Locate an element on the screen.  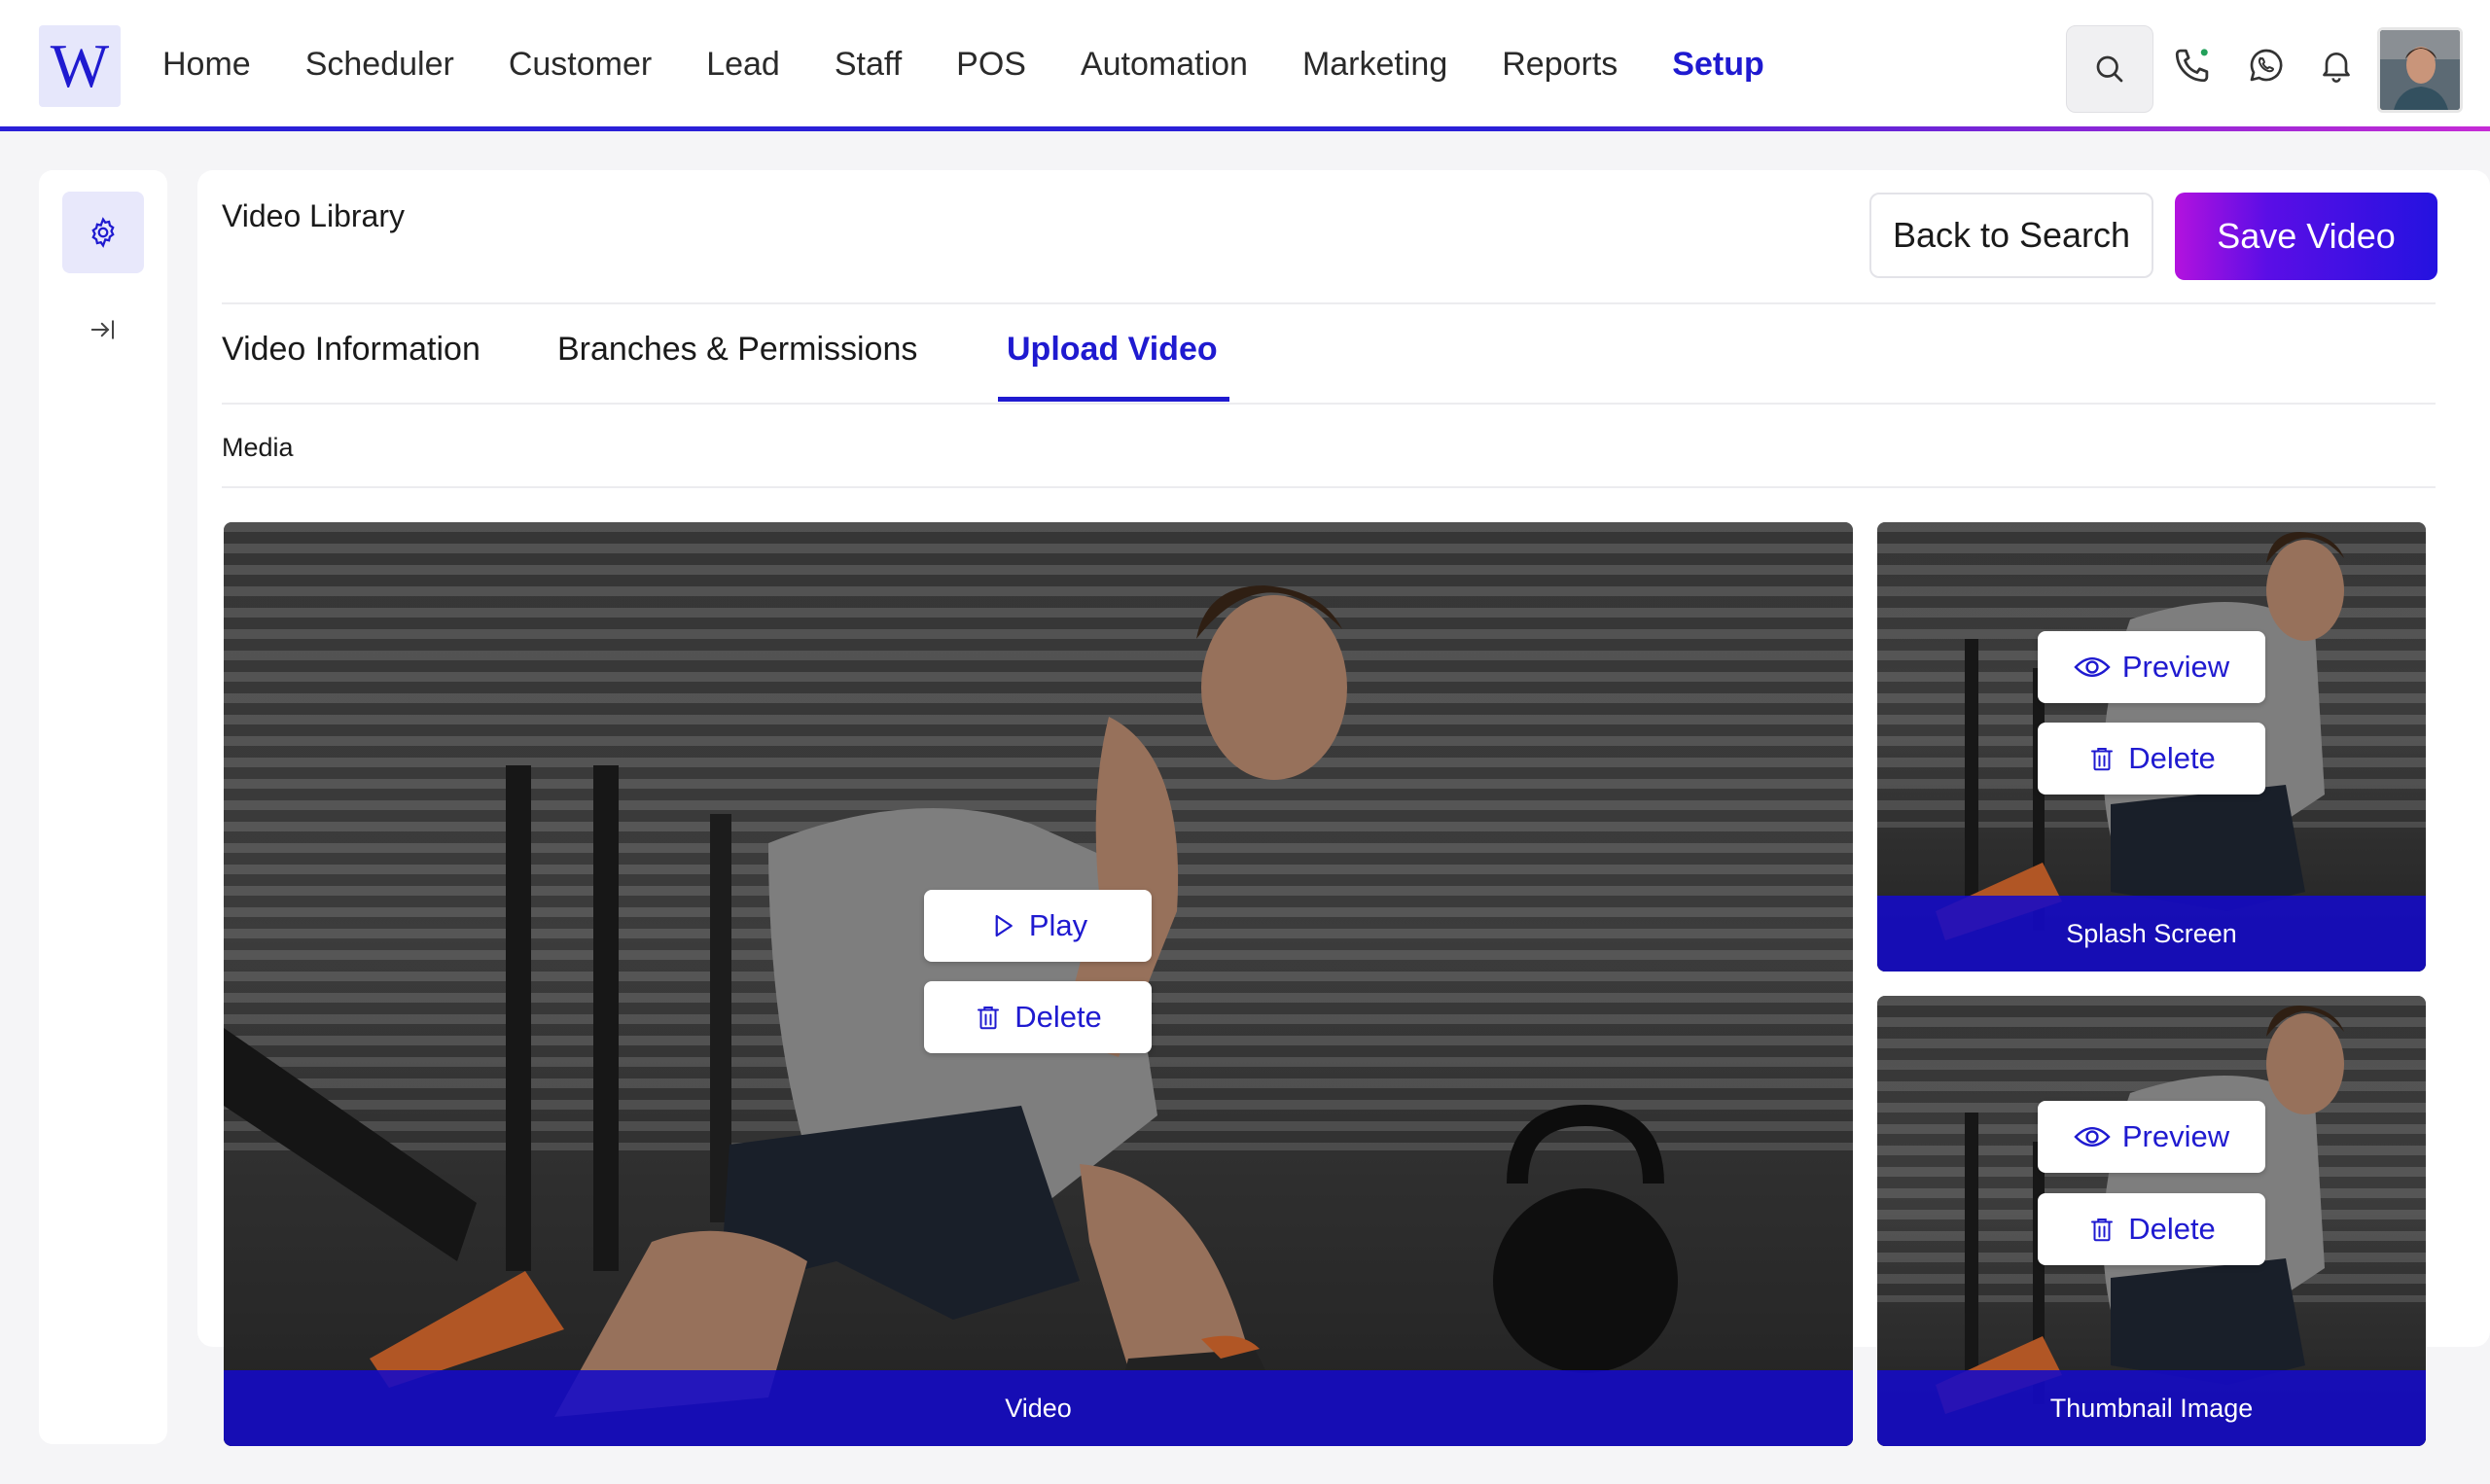
notifications-button is located at coordinates (2336, 66).